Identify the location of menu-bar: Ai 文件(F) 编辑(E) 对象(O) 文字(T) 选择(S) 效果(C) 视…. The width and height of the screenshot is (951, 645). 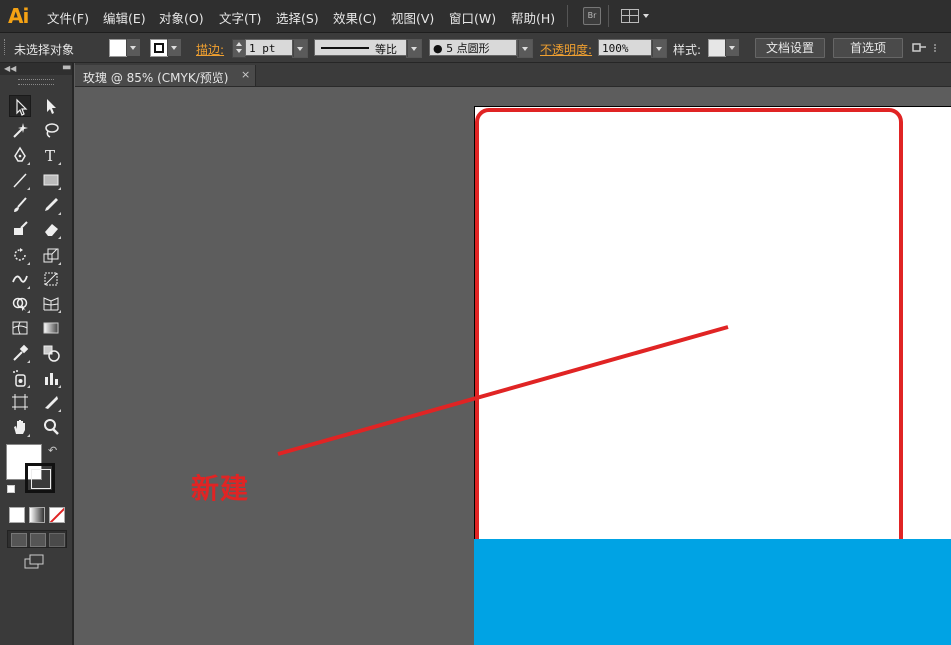
(475, 16).